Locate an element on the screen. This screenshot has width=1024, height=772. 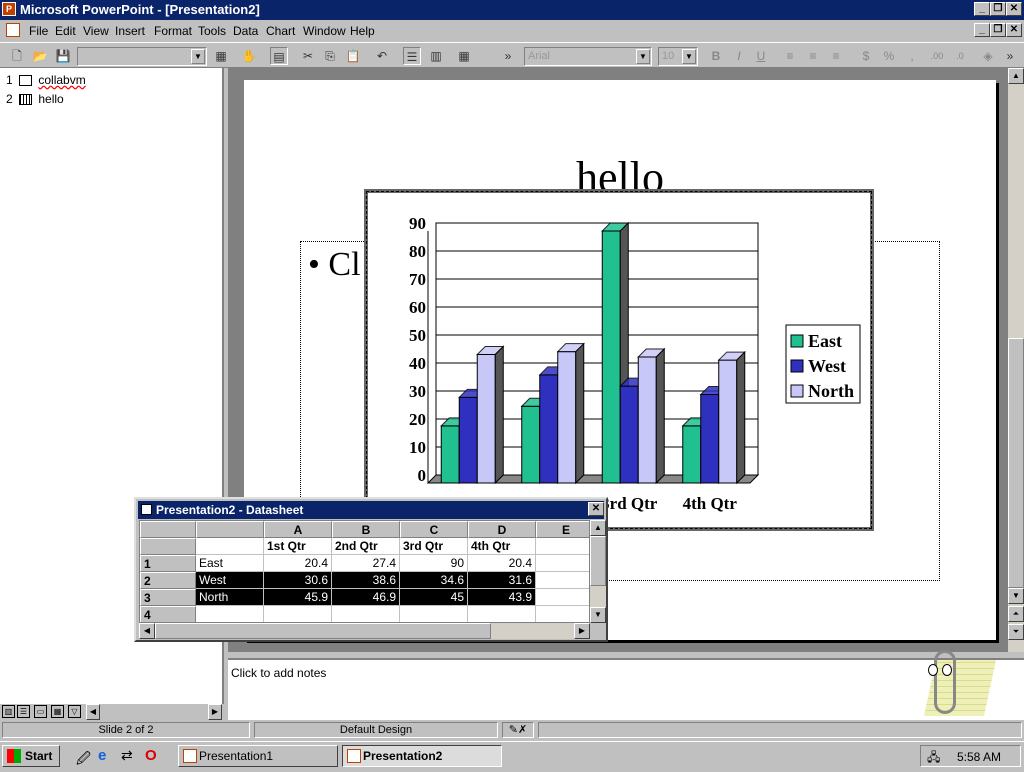
align-right-icon: ≡ is located at coordinates (836, 56).